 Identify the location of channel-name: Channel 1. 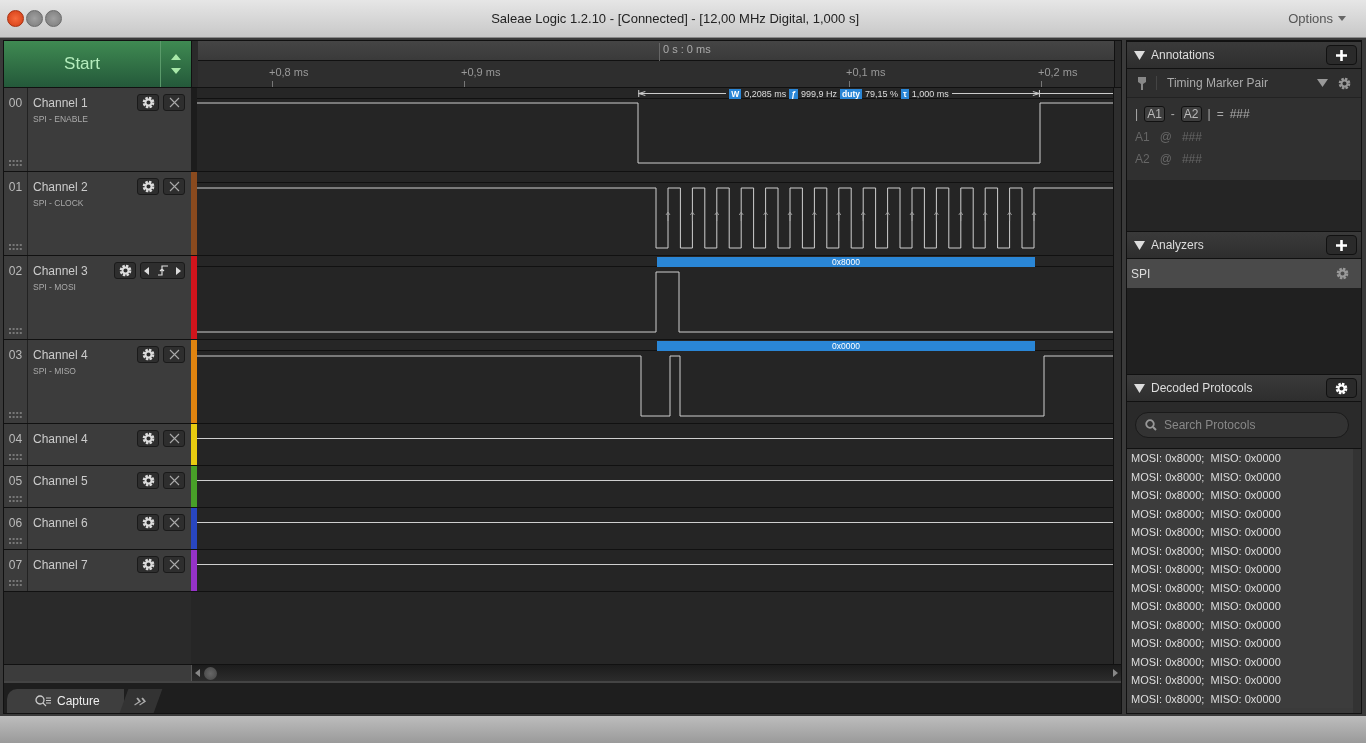
(61, 102).